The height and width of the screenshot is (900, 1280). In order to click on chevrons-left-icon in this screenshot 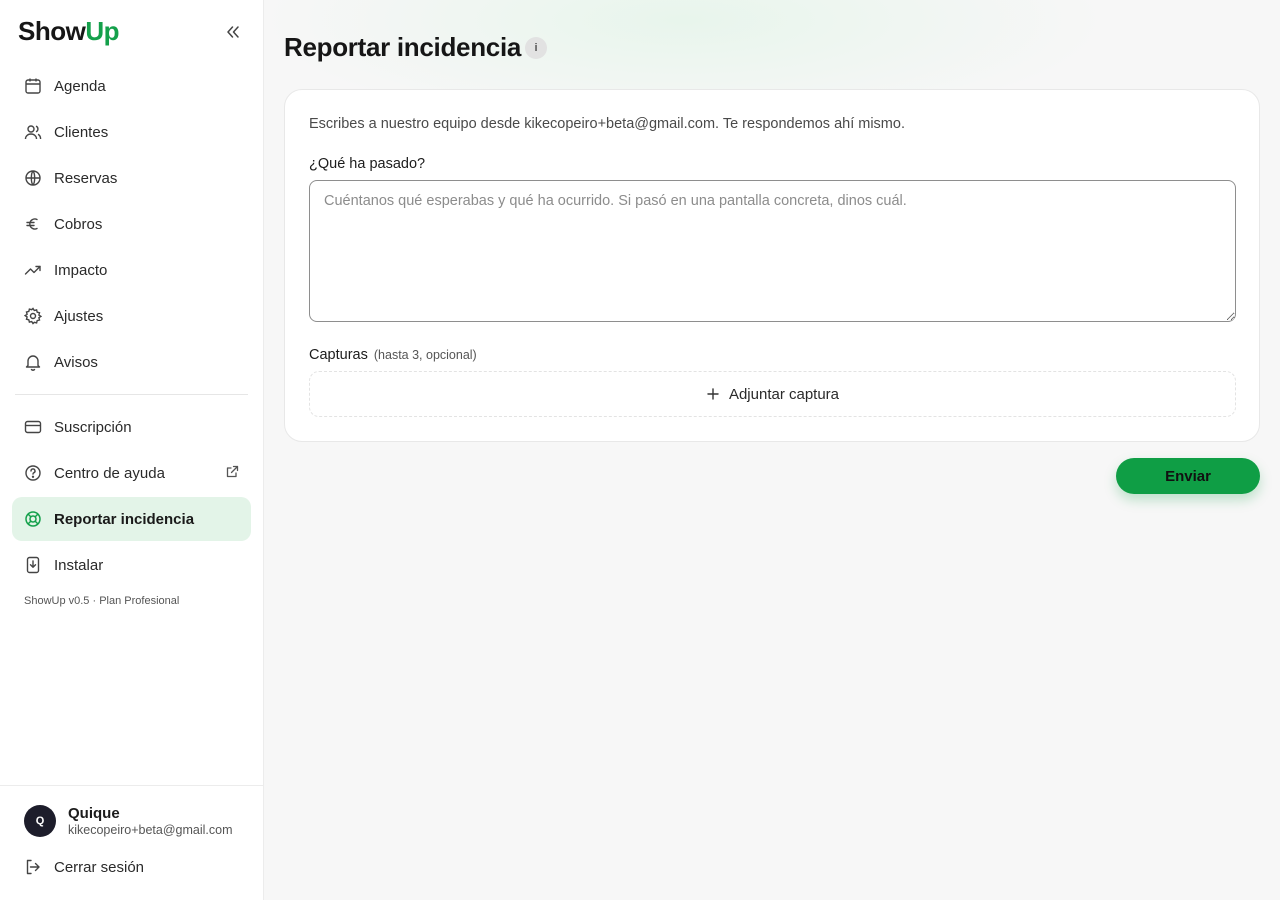, I will do `click(233, 32)`.